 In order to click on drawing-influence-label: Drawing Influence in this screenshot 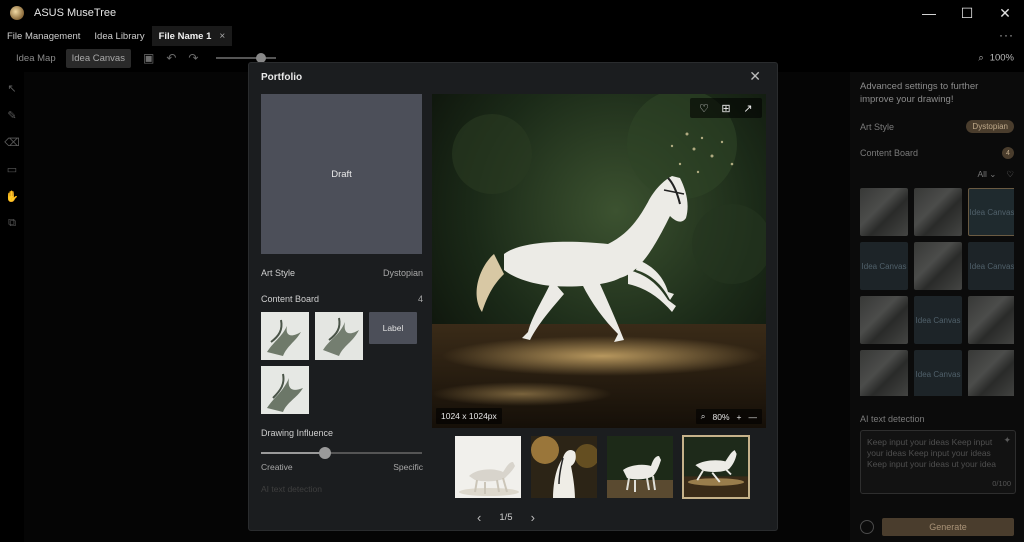, I will do `click(297, 433)`.